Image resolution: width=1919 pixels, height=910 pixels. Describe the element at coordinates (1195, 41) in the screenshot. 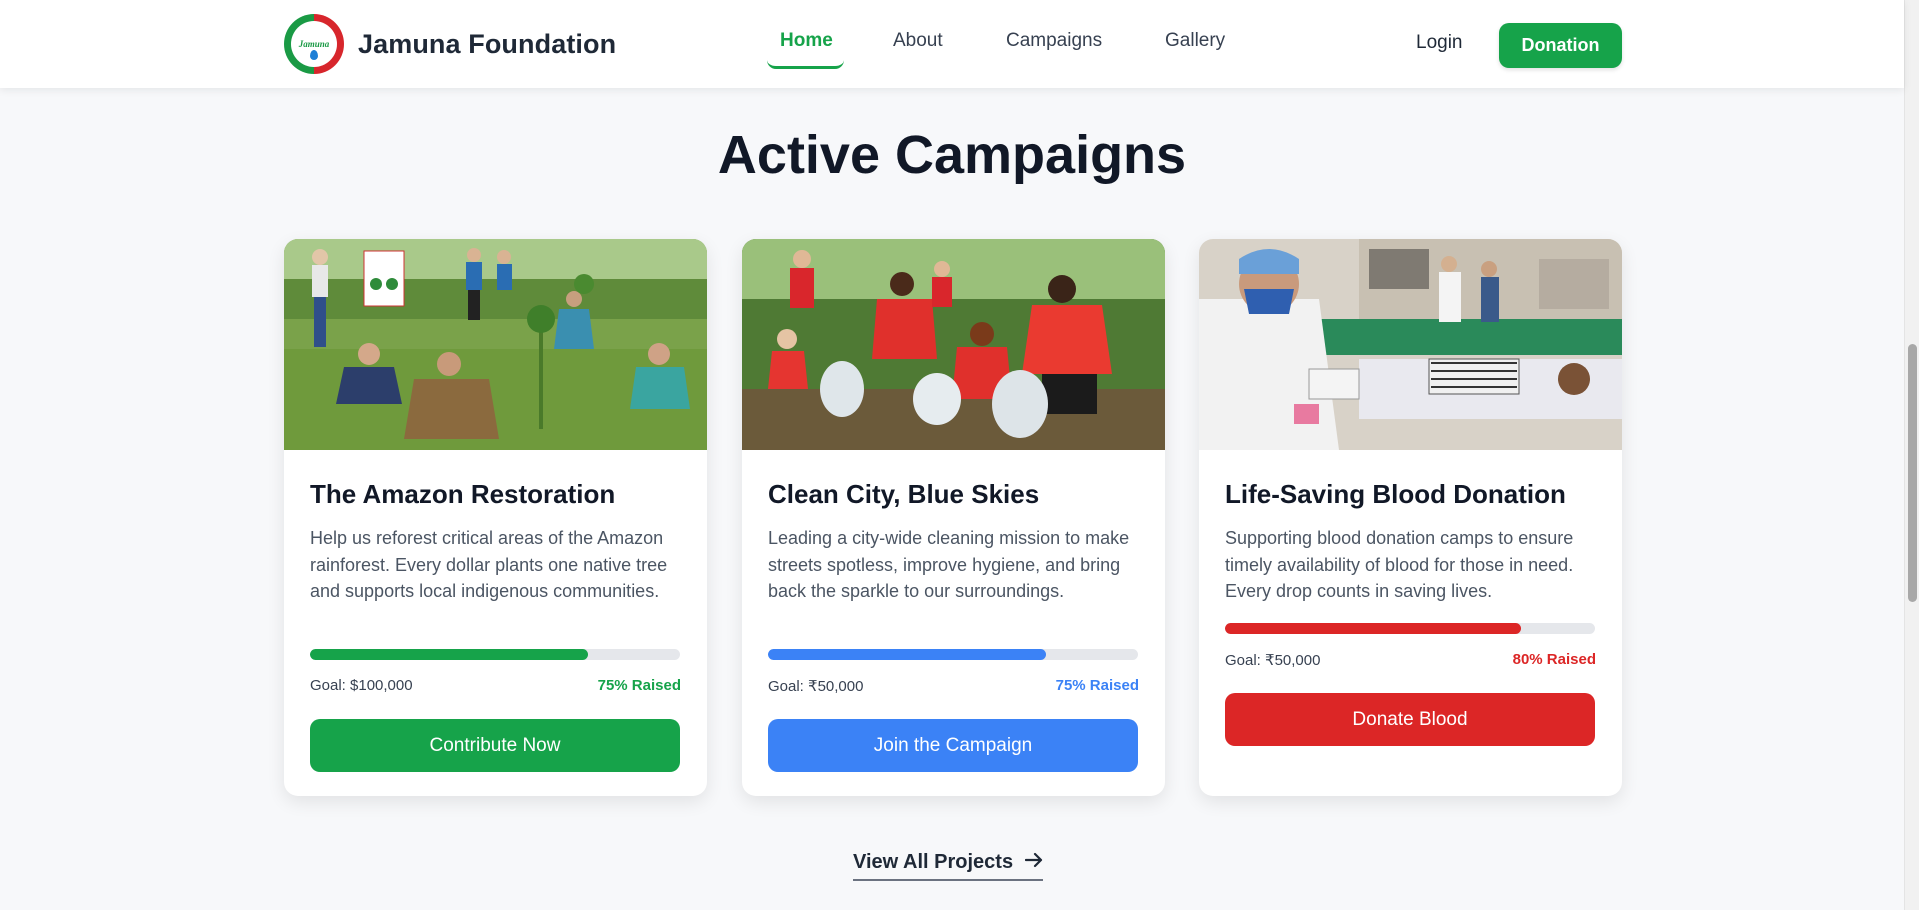

I see `nav-gallery: Gallery` at that location.